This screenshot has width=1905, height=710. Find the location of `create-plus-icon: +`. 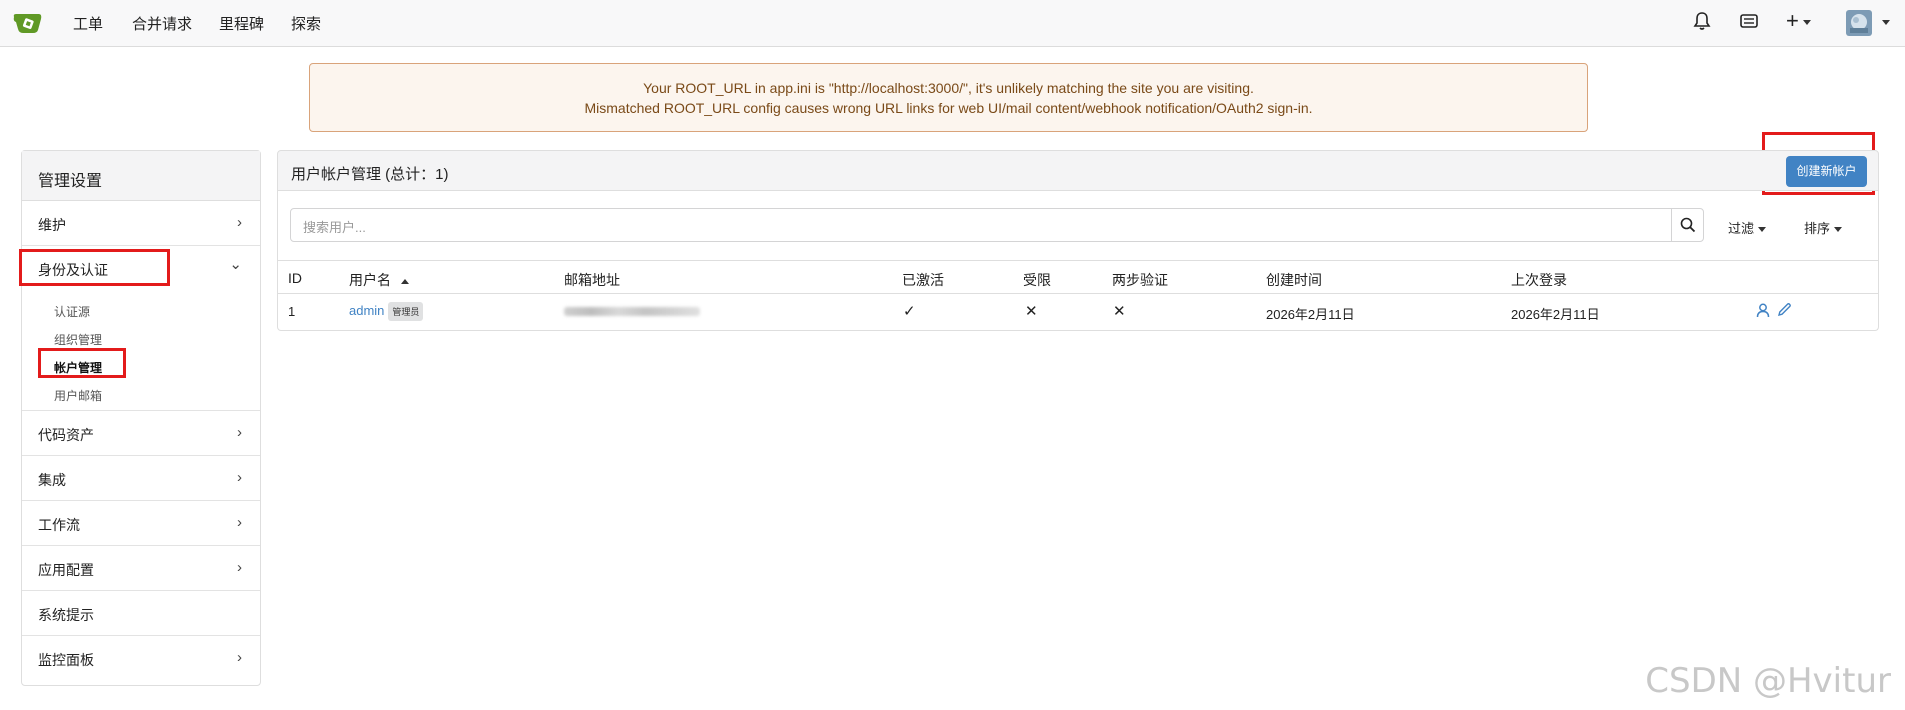

create-plus-icon: + is located at coordinates (1798, 21).